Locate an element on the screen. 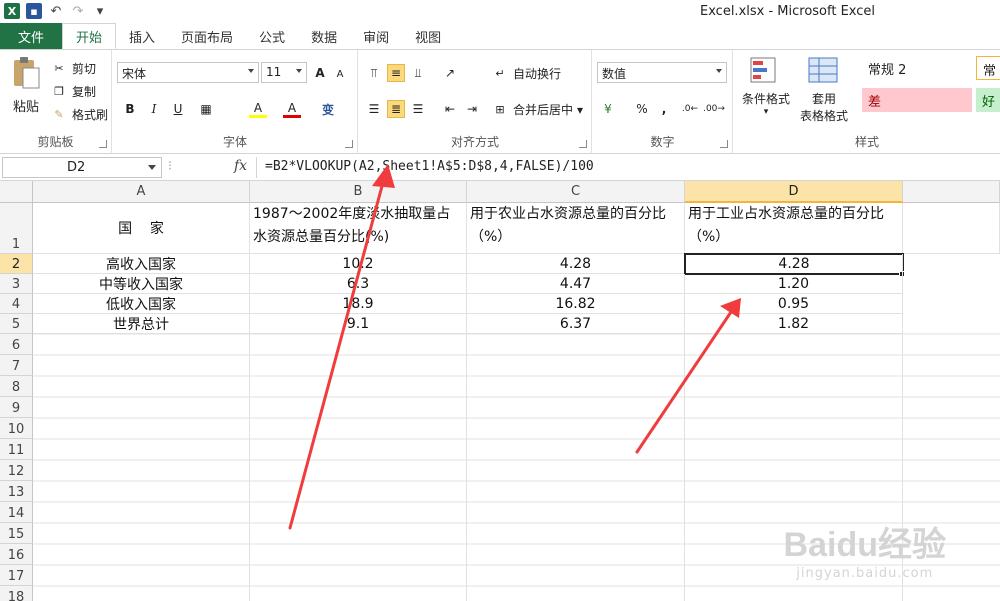 Image resolution: width=1000 pixels, height=601 pixels. borders-icon: ▦ is located at coordinates (206, 109).